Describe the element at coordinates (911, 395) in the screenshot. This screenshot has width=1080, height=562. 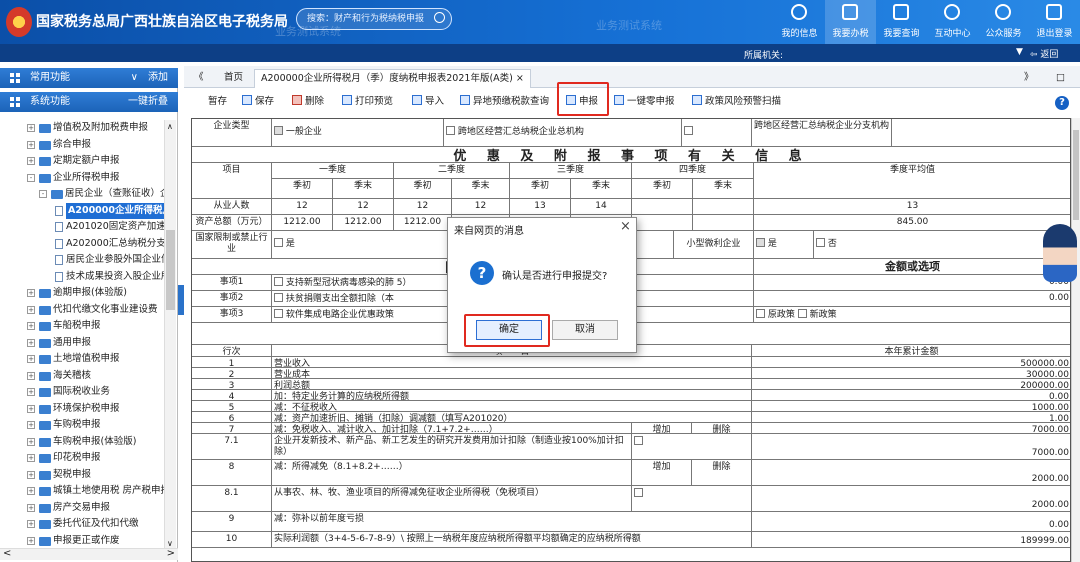
I see `row-value: 0.00` at that location.